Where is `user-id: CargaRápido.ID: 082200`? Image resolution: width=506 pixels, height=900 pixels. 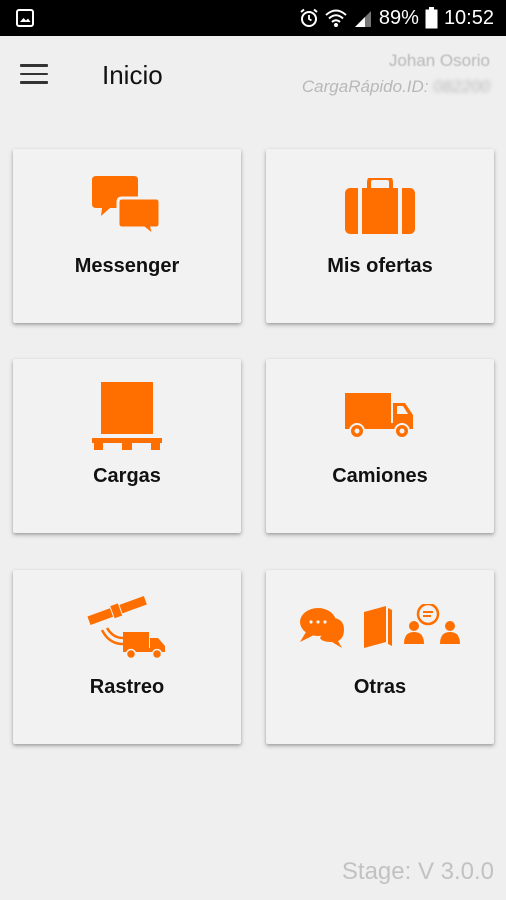
user-id: CargaRápido.ID: 082200 is located at coordinates (396, 87).